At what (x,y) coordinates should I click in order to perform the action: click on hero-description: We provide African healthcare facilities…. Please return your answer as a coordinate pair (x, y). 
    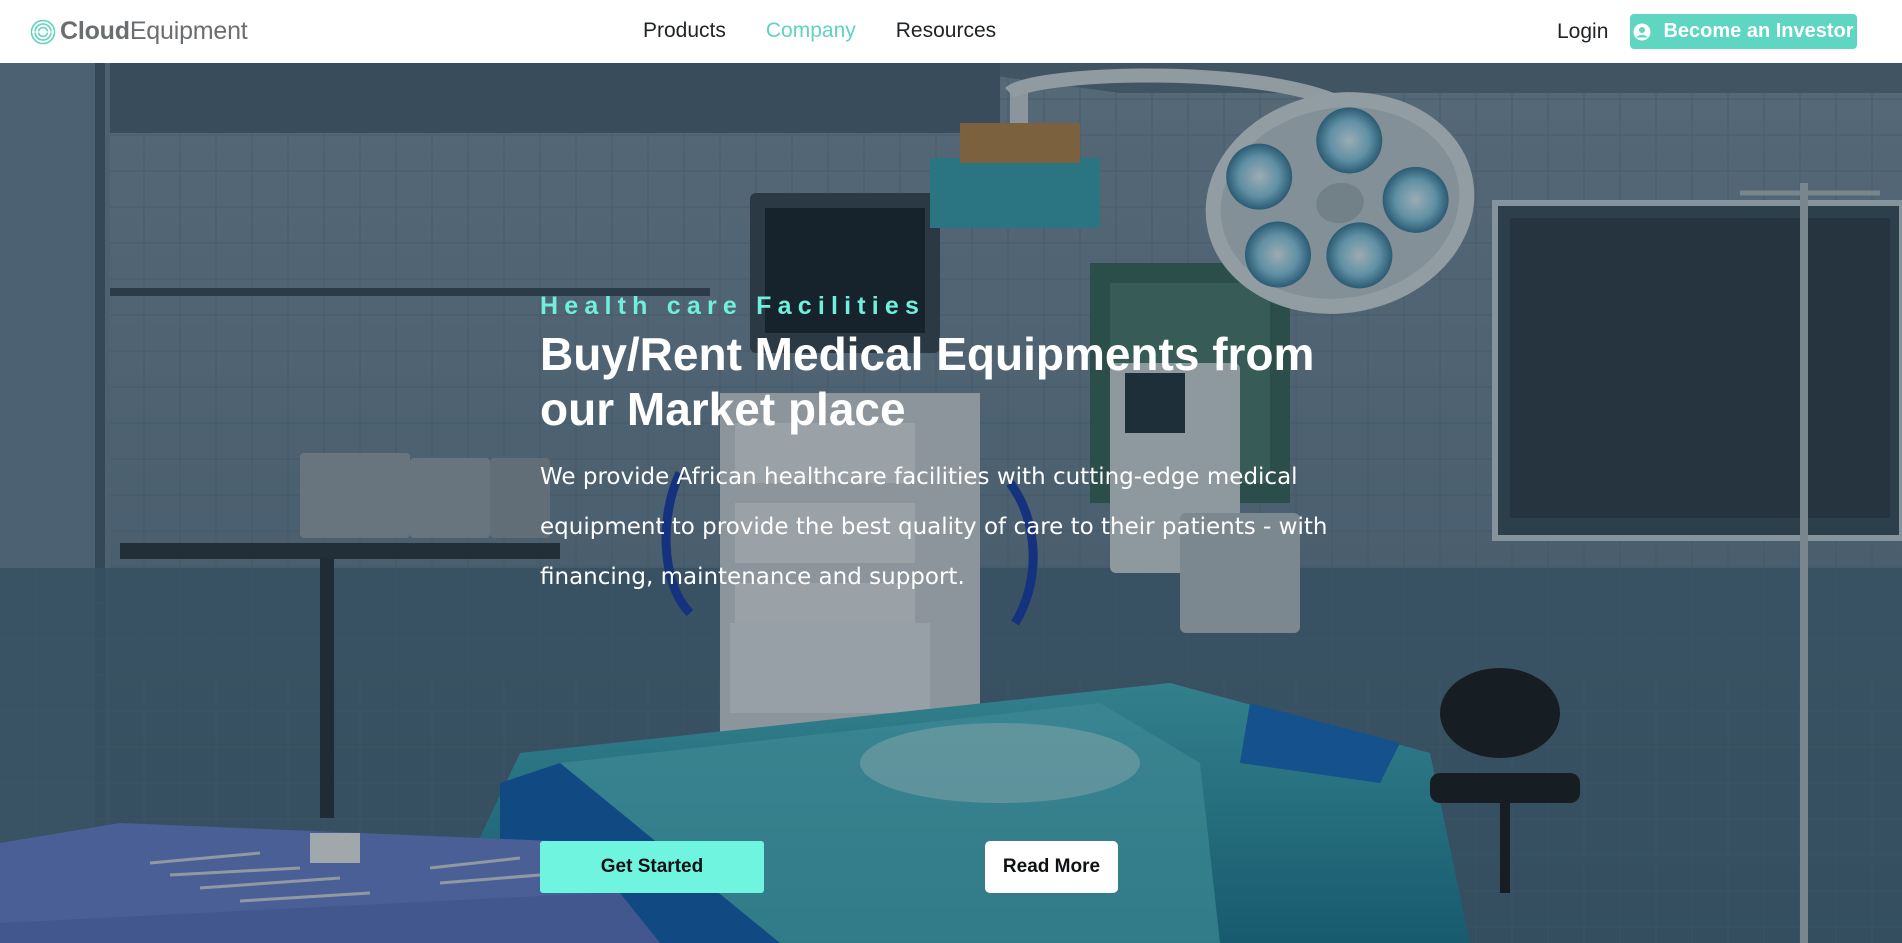
    Looking at the image, I should click on (934, 527).